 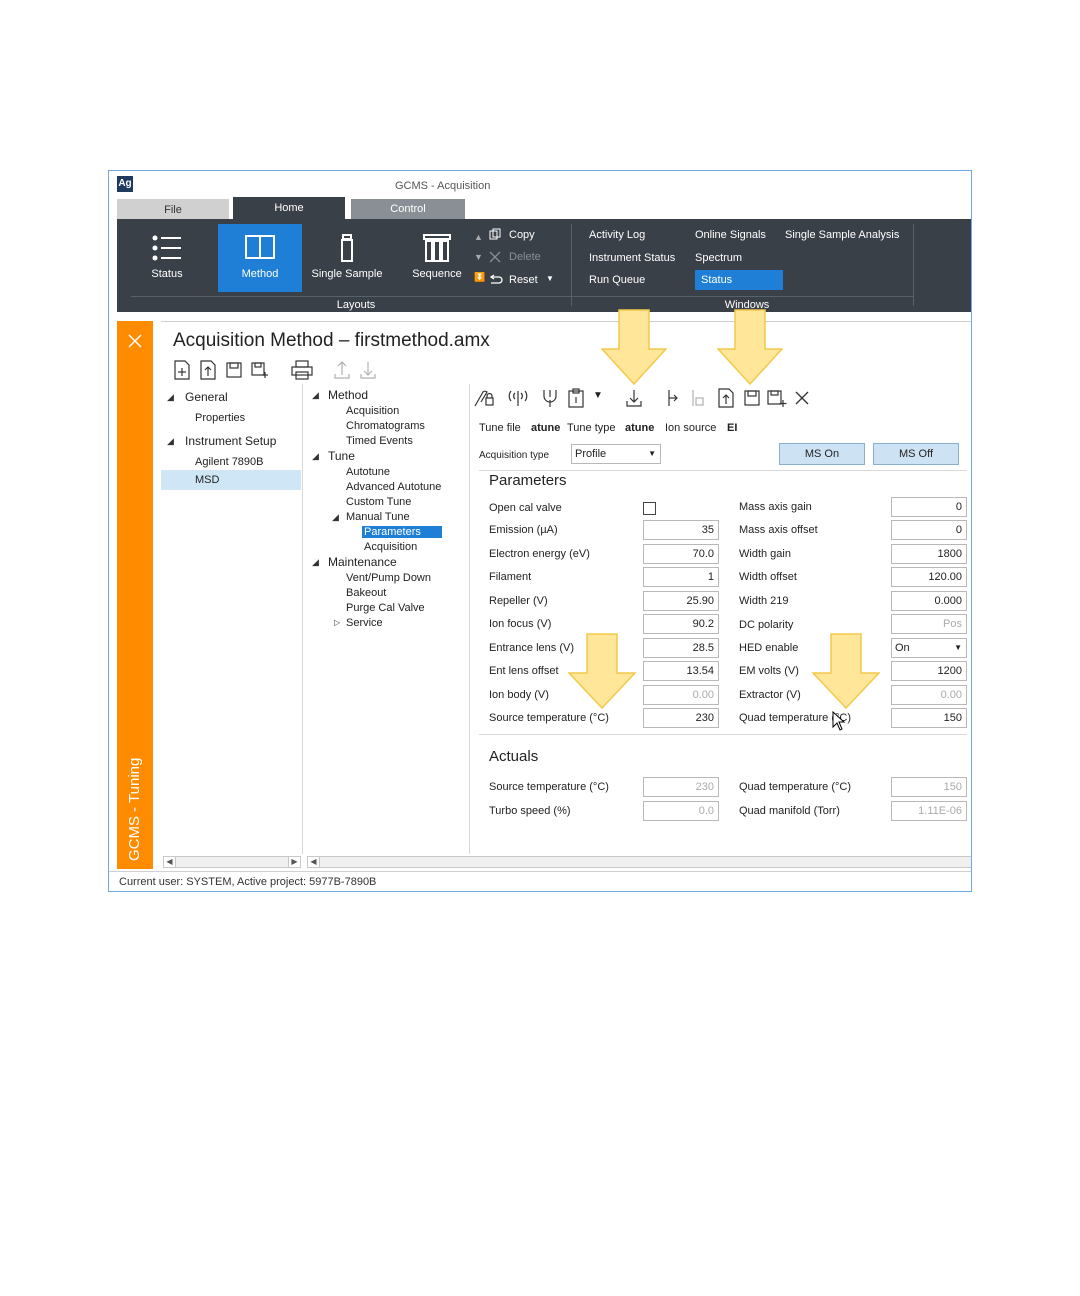 What do you see at coordinates (802, 398) in the screenshot?
I see `close-tune-icon` at bounding box center [802, 398].